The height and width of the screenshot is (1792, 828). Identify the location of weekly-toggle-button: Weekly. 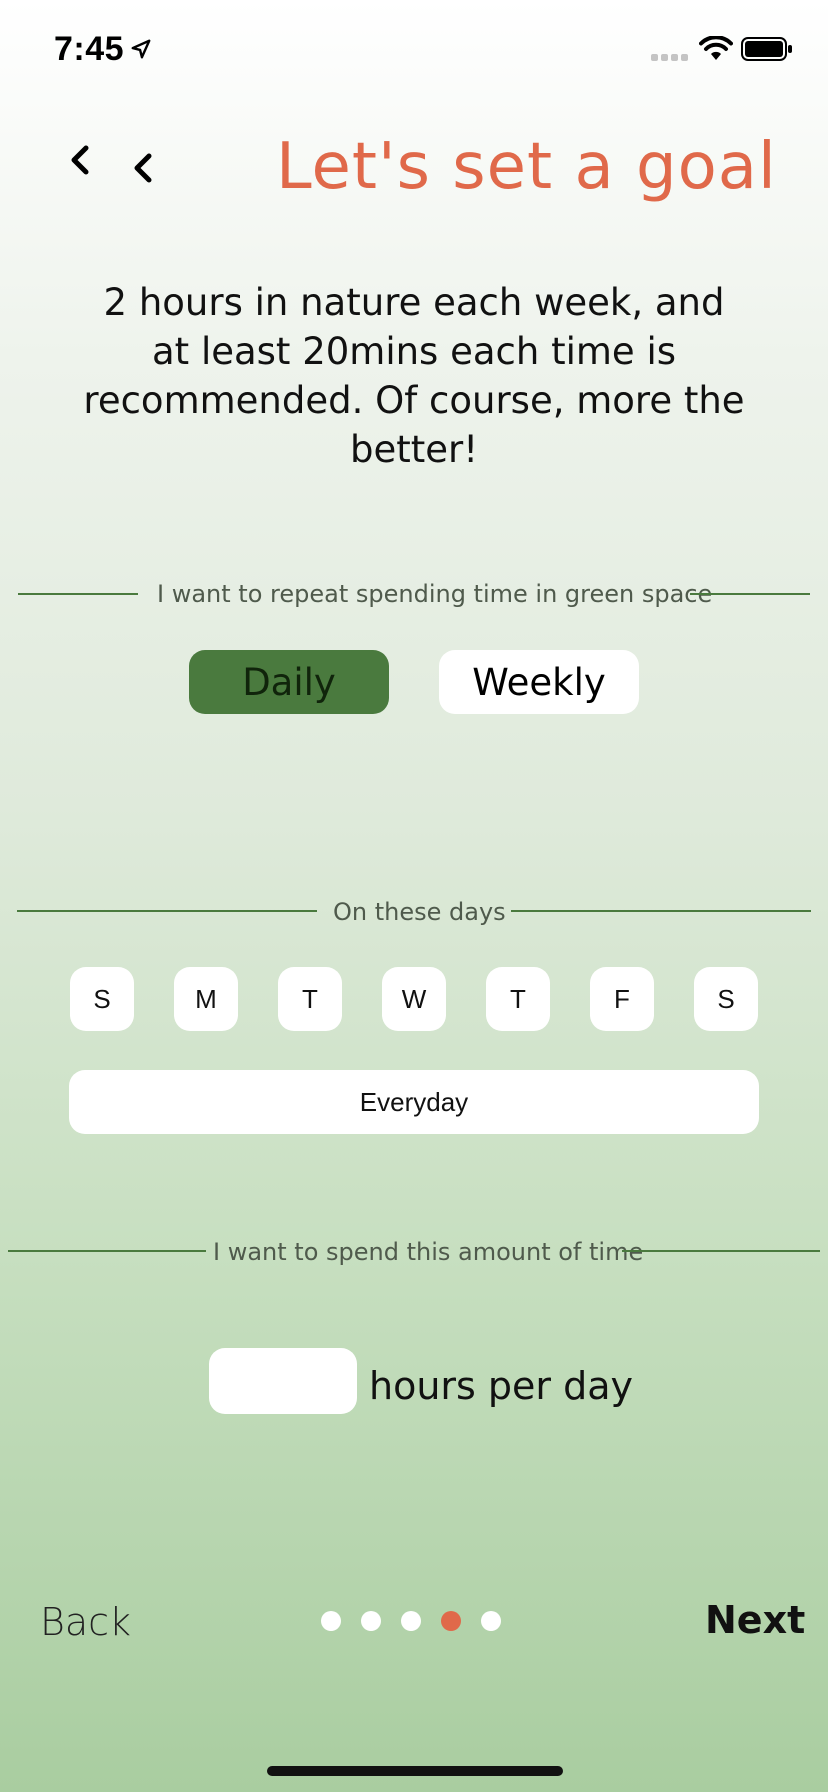
(539, 682).